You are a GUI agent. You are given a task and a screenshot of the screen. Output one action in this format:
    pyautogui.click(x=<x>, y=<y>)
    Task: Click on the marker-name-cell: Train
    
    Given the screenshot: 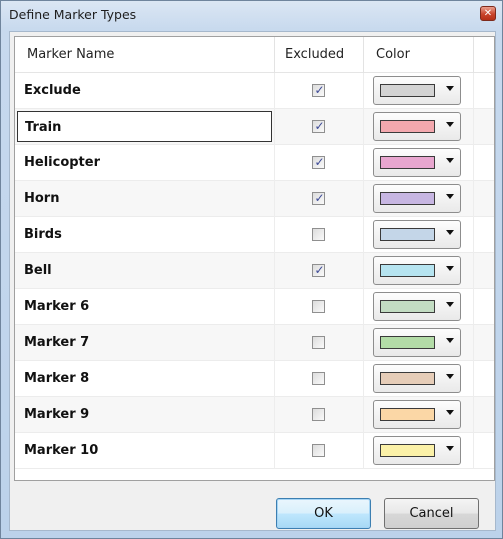 What is the action you would take?
    pyautogui.click(x=144, y=126)
    